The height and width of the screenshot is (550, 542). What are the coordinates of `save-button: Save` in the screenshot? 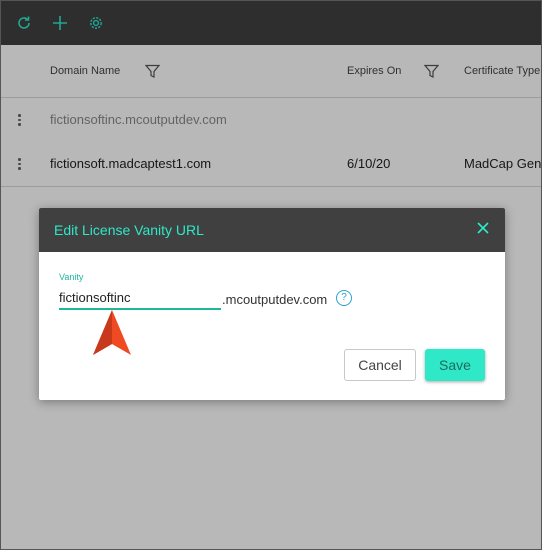 It's located at (455, 365).